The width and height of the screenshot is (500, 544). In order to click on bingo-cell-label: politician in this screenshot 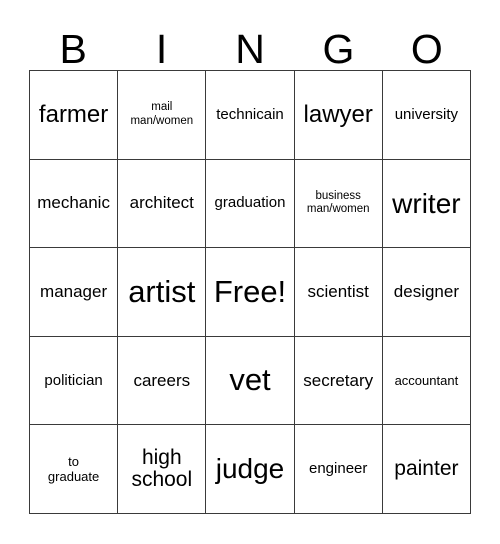, I will do `click(73, 380)`.